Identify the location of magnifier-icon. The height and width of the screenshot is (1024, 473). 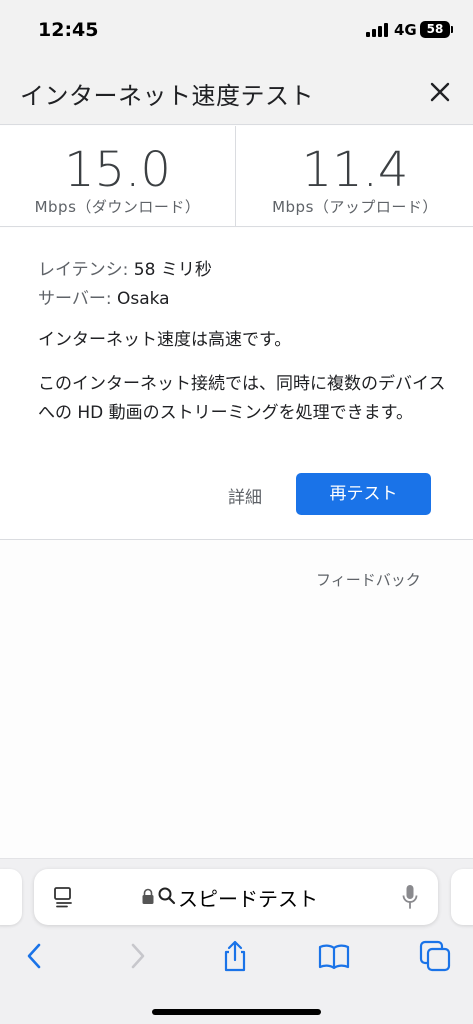
(167, 896).